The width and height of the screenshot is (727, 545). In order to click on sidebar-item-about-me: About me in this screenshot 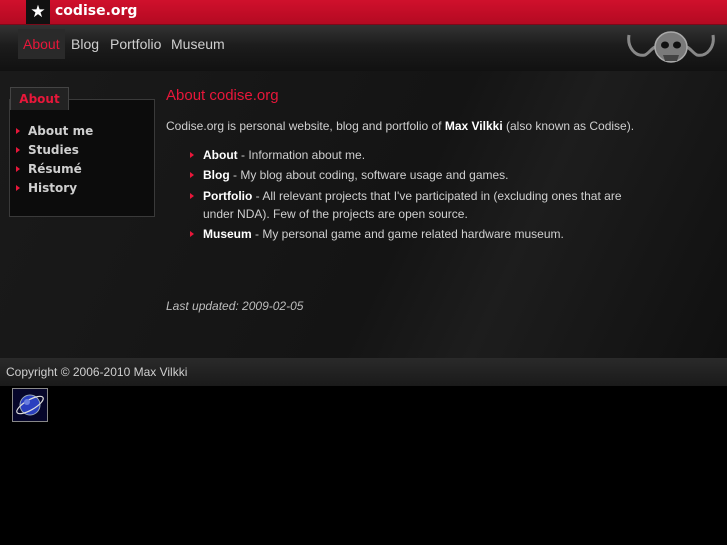, I will do `click(54, 131)`.